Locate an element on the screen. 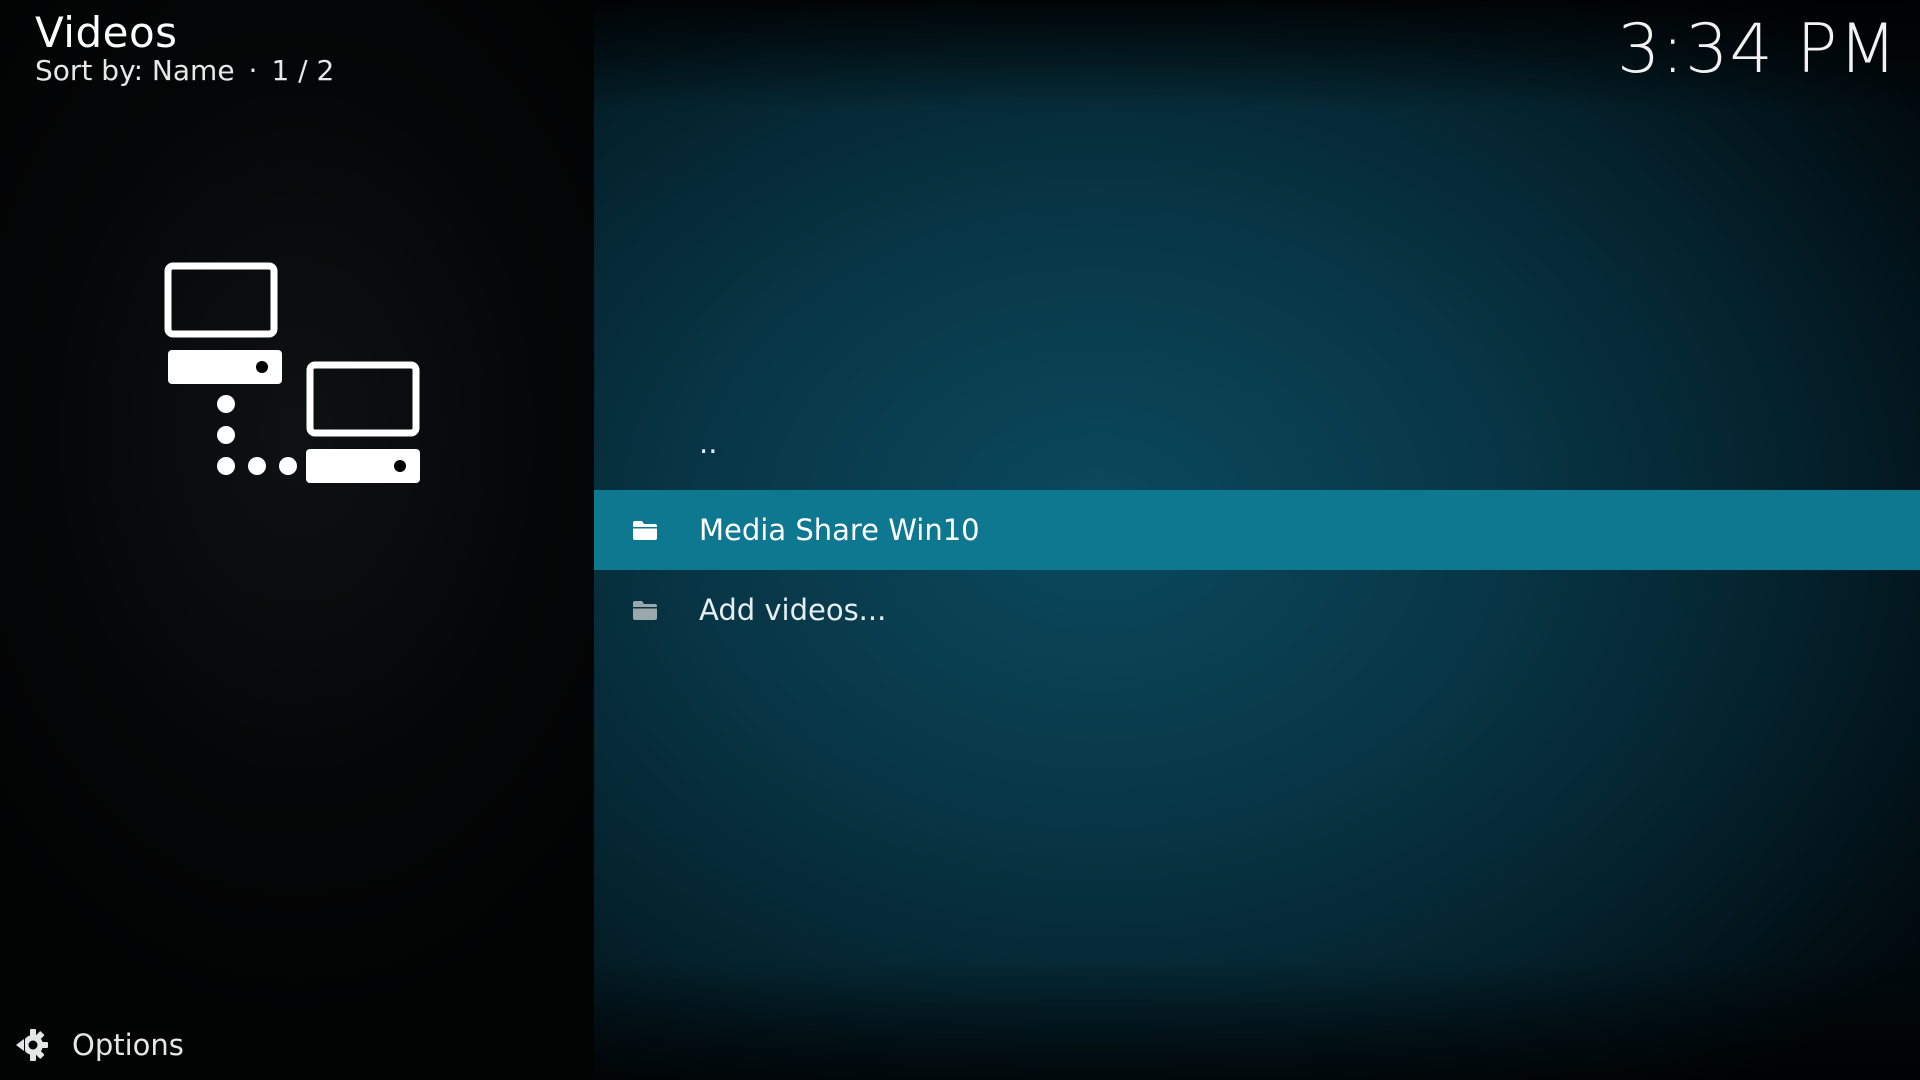  page-indicator: 1 / 2 is located at coordinates (303, 70).